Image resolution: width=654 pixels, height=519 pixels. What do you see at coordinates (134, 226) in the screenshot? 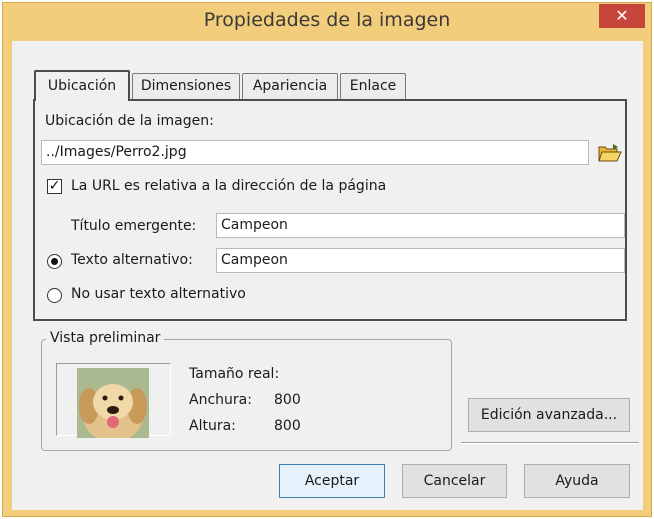
I see `tooltip-label: Título emergente:` at bounding box center [134, 226].